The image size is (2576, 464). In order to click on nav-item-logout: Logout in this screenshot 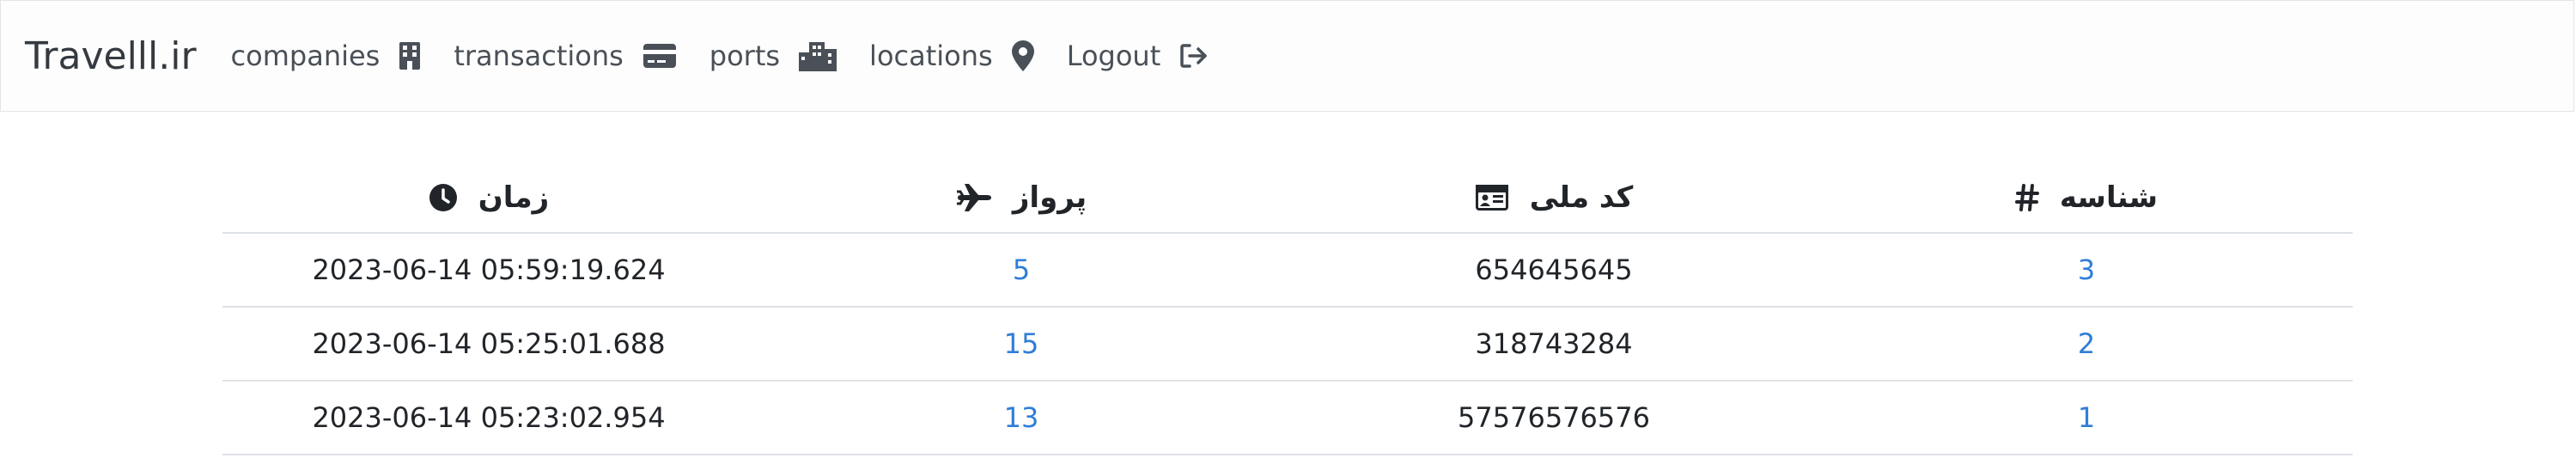, I will do `click(1138, 56)`.